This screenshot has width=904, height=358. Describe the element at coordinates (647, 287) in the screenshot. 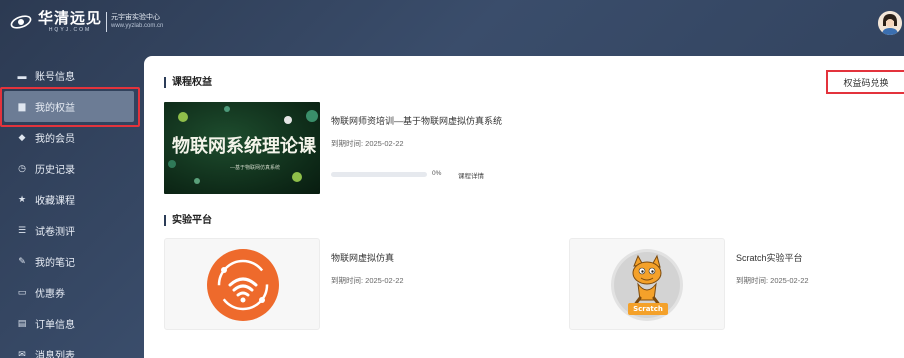

I see `scratch-cat-icon` at that location.